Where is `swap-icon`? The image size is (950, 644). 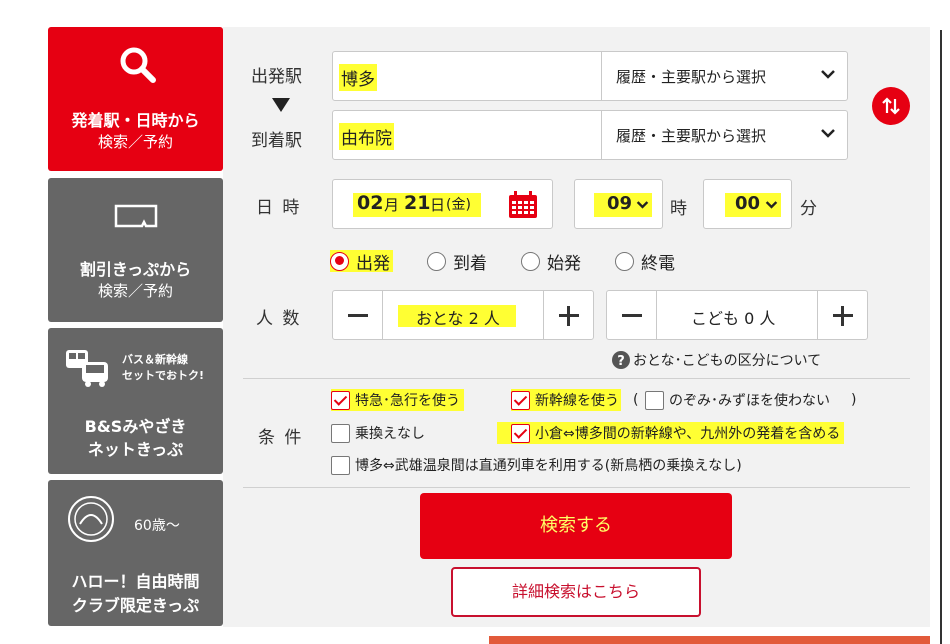 swap-icon is located at coordinates (891, 106).